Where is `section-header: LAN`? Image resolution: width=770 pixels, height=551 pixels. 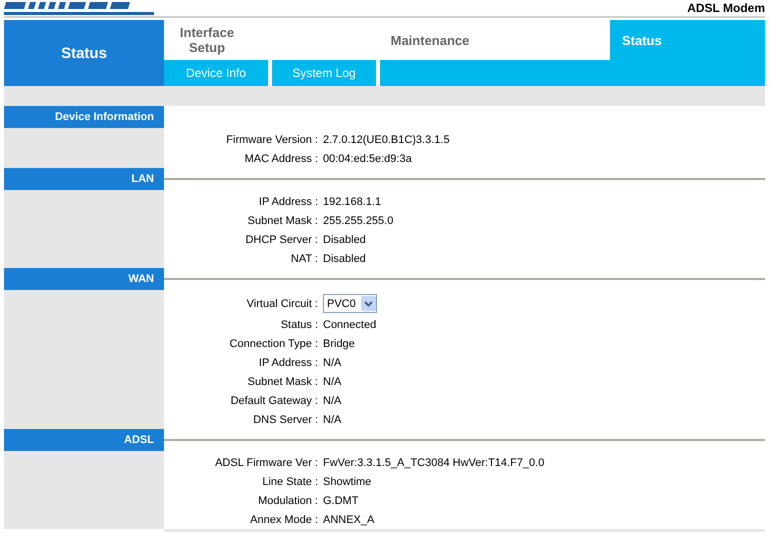 section-header: LAN is located at coordinates (84, 179).